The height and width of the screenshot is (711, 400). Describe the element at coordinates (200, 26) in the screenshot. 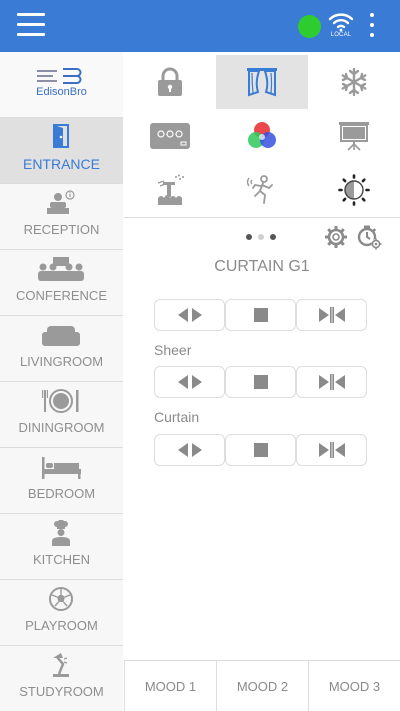

I see `top-bar: LOCAL` at that location.